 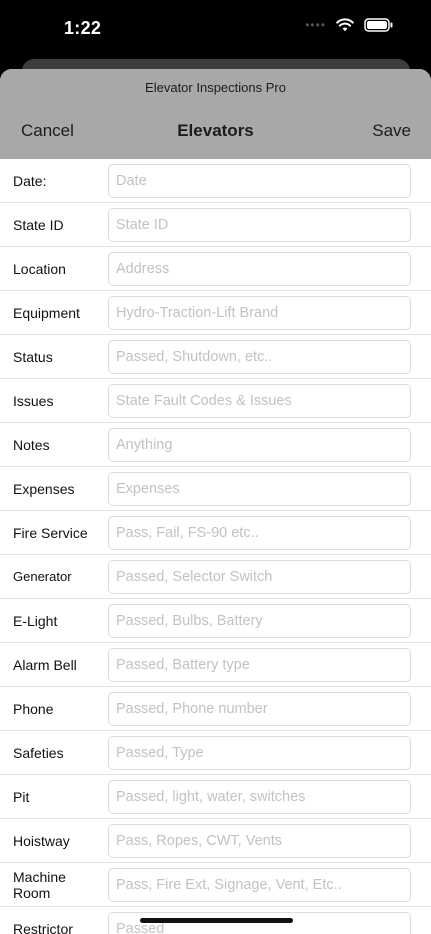 What do you see at coordinates (33, 357) in the screenshot?
I see `field-label-status: Status` at bounding box center [33, 357].